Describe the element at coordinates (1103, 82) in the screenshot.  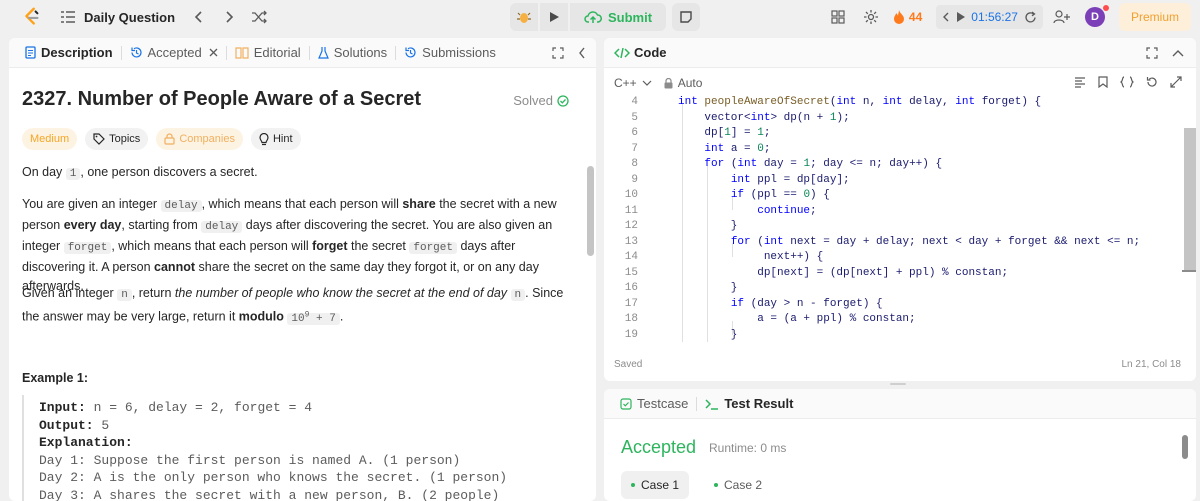
I see `bookmark-icon` at that location.